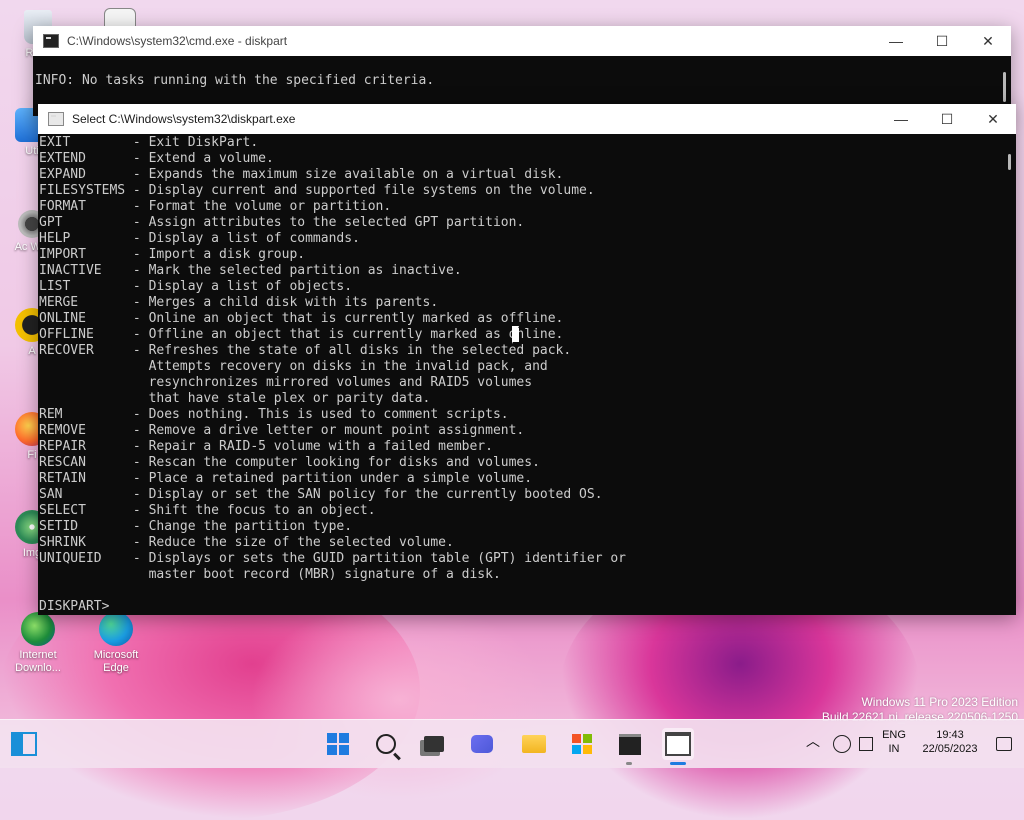 The image size is (1024, 820). I want to click on diskpart-window-controls: — ☐ ✕, so click(947, 119).